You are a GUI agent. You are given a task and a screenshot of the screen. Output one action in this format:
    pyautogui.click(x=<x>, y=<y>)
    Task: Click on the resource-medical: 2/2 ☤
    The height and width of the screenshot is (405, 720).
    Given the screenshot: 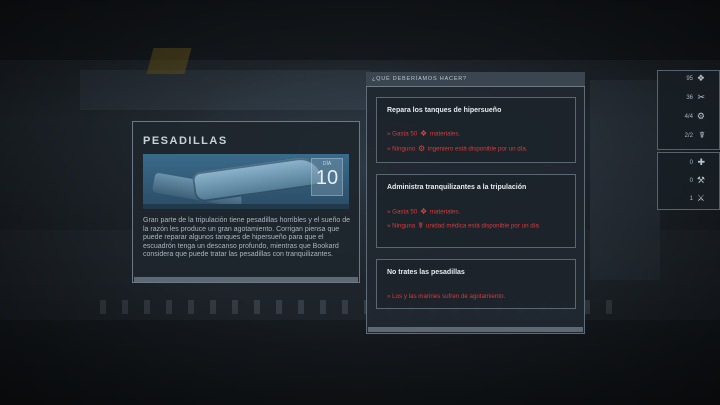 What is the action you would take?
    pyautogui.click(x=689, y=137)
    